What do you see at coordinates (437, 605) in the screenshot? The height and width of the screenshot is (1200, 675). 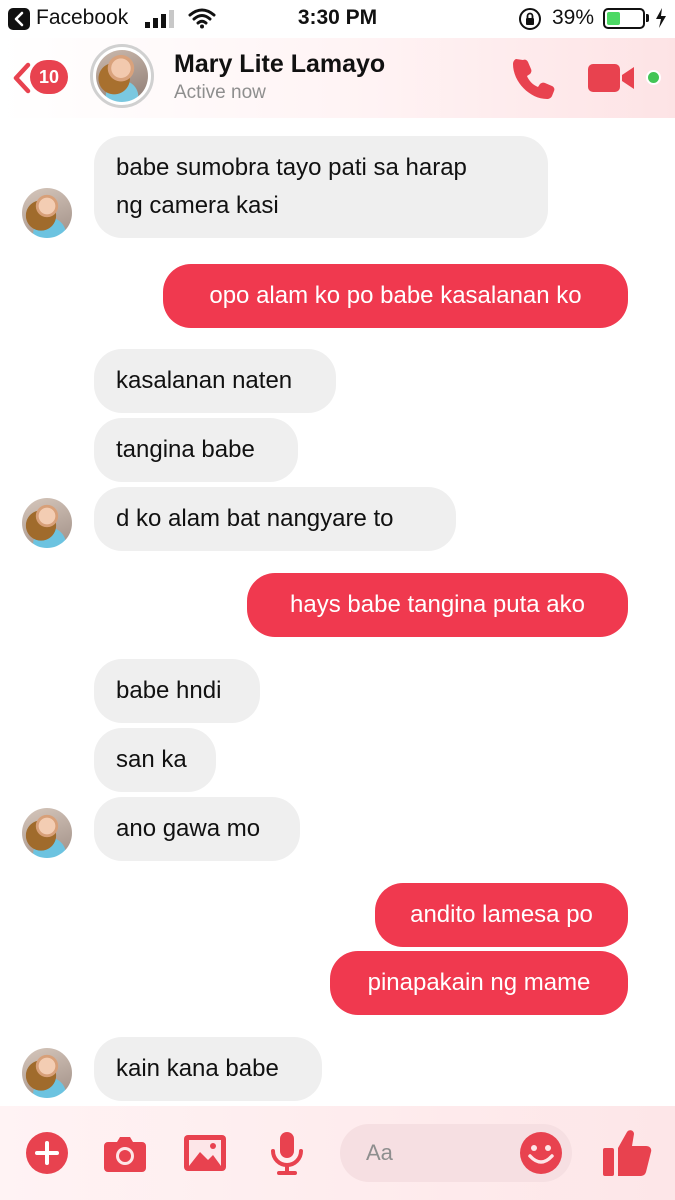 I see `message-bubble-outgoing: hays babe tangina puta ako` at bounding box center [437, 605].